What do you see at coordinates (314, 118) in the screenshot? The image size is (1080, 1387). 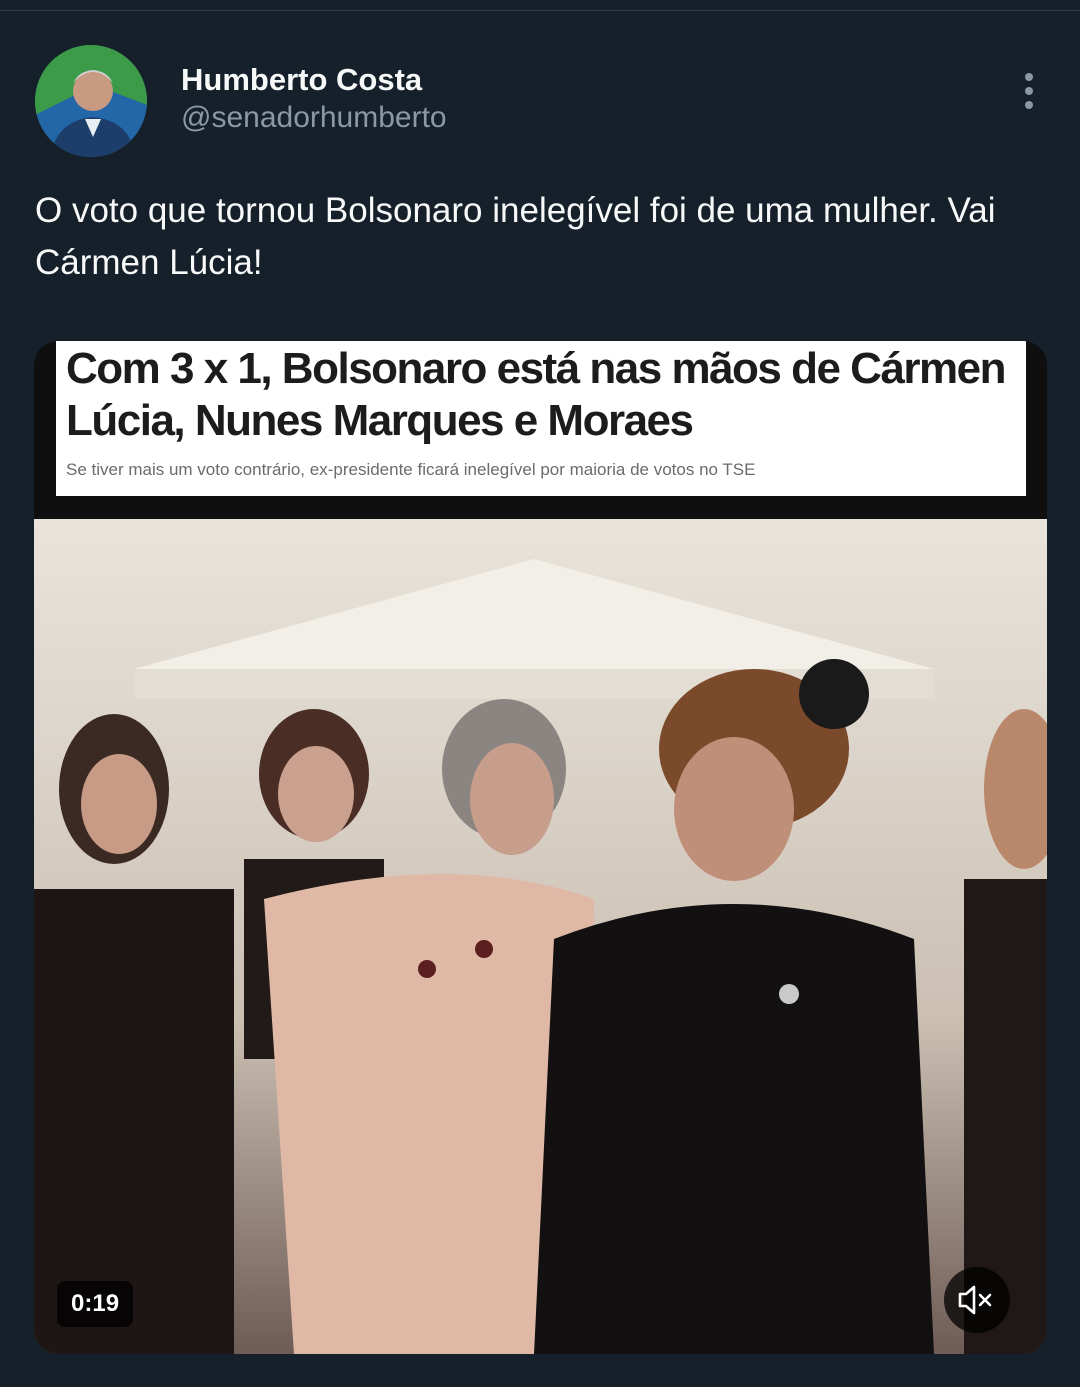 I see `author-handle: @senadorhumberto` at bounding box center [314, 118].